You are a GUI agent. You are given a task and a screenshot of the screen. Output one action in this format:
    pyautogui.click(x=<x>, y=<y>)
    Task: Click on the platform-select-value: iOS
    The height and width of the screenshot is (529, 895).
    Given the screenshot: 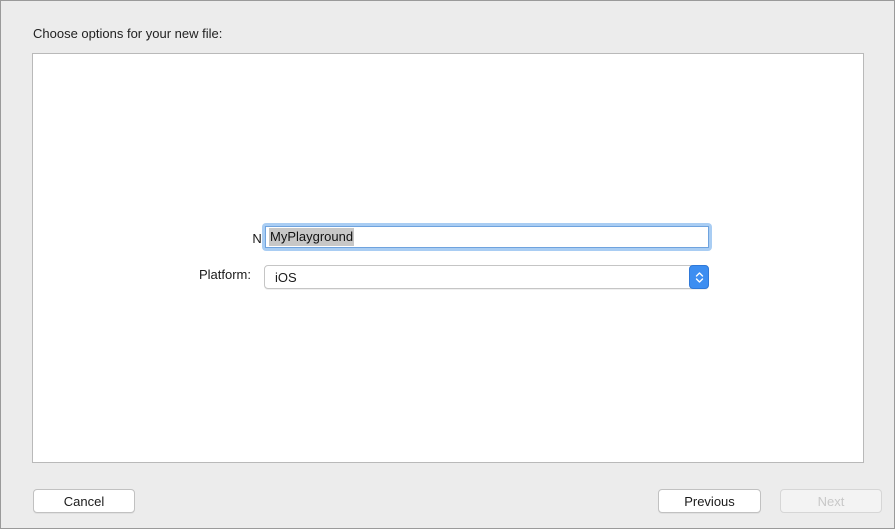 What is the action you would take?
    pyautogui.click(x=286, y=277)
    